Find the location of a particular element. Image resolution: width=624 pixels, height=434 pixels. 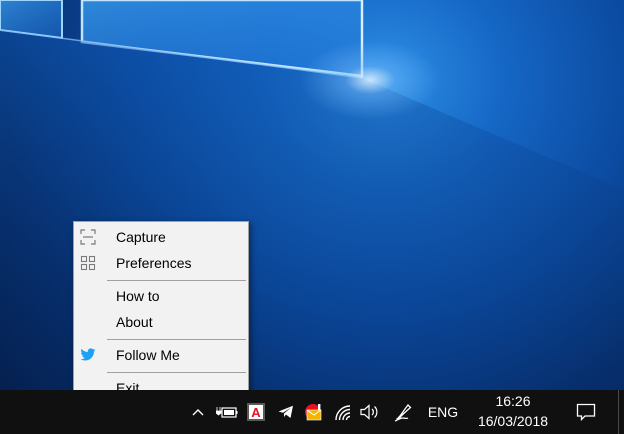

menu-item-preferences: Preferences is located at coordinates (161, 263).